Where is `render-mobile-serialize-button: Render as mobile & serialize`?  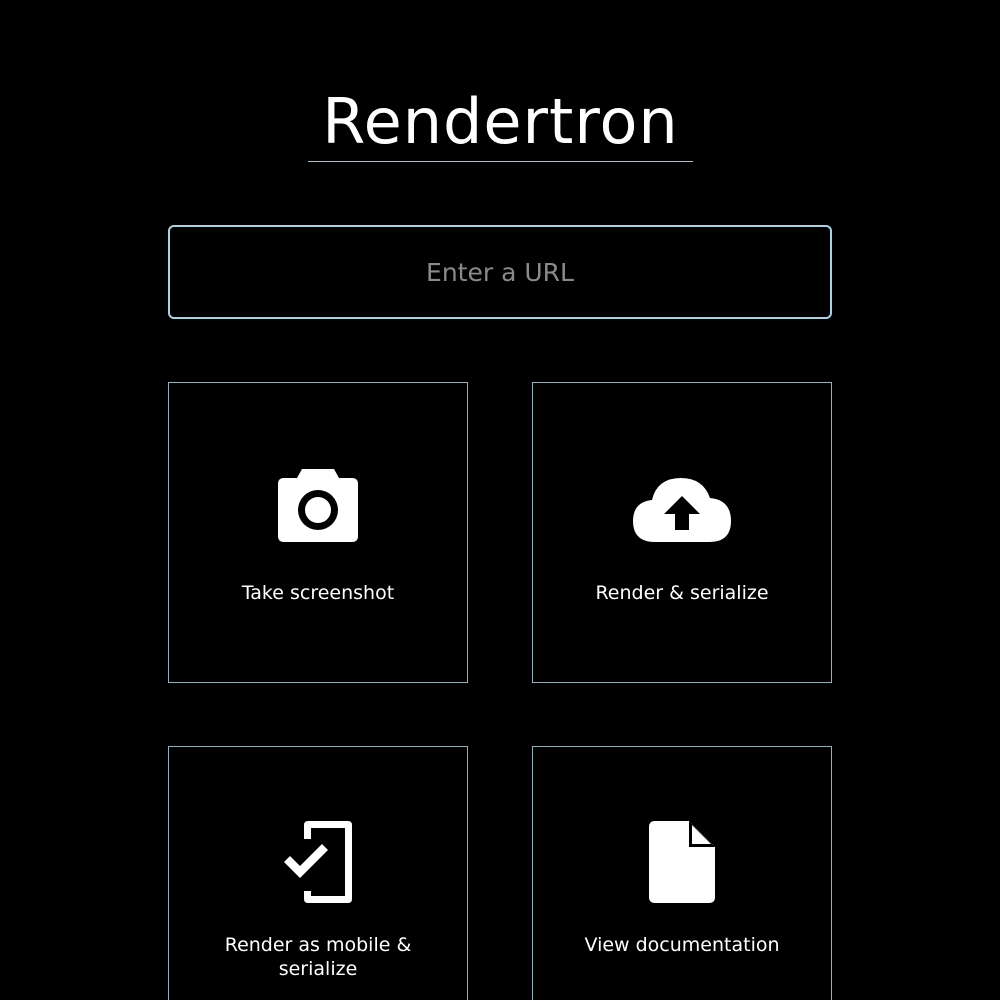
render-mobile-serialize-button: Render as mobile & serialize is located at coordinates (318, 873).